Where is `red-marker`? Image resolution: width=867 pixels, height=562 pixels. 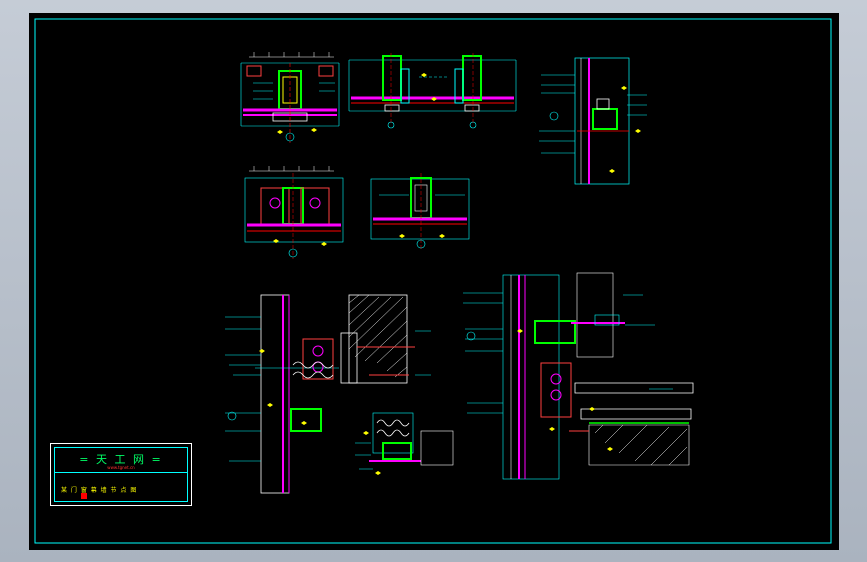 red-marker is located at coordinates (84, 496).